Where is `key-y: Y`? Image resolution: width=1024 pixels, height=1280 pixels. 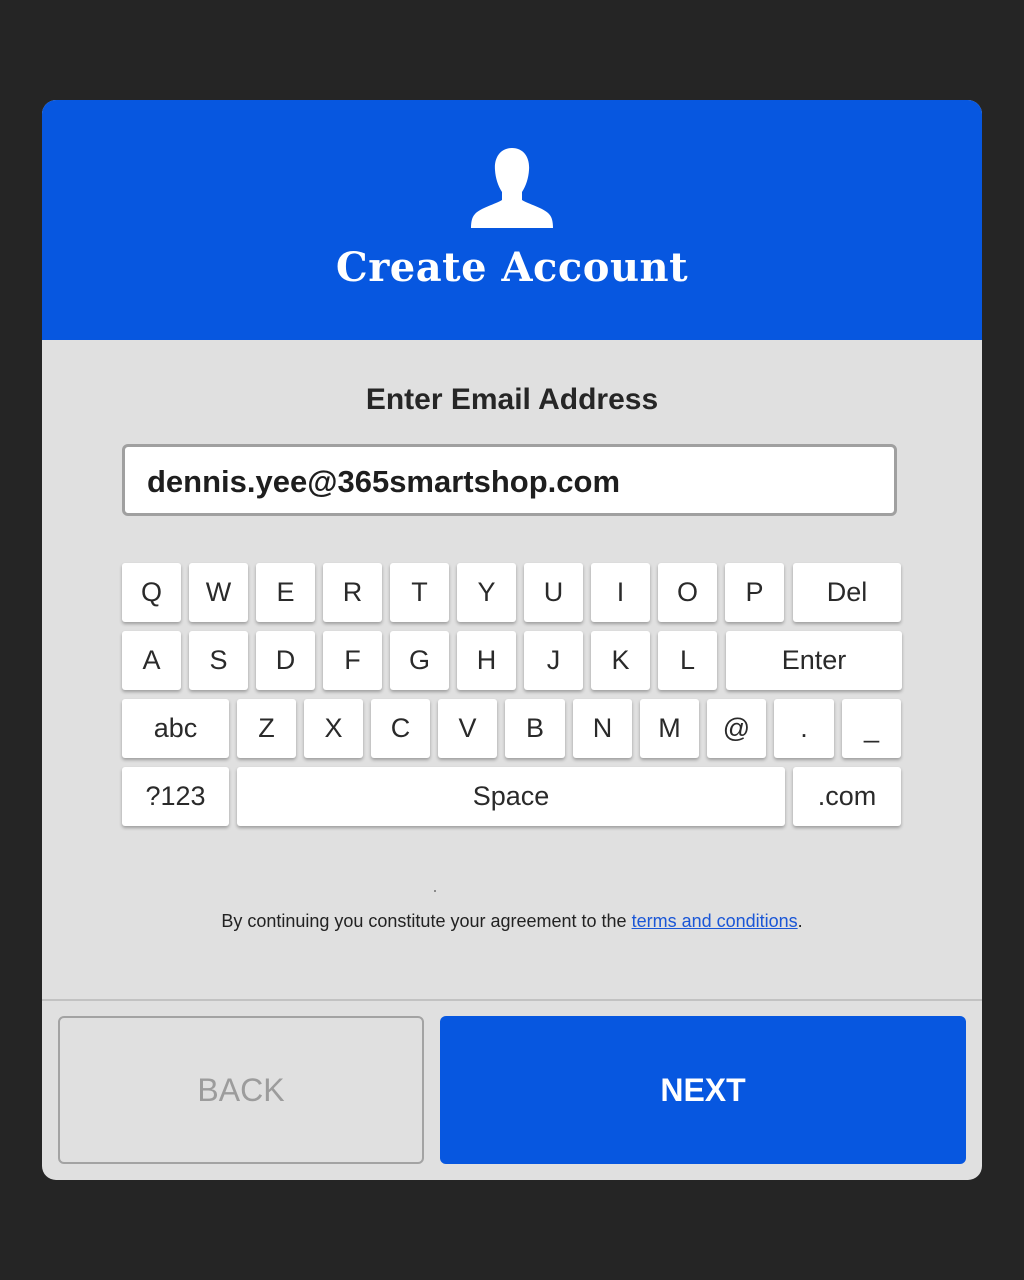 key-y: Y is located at coordinates (486, 592).